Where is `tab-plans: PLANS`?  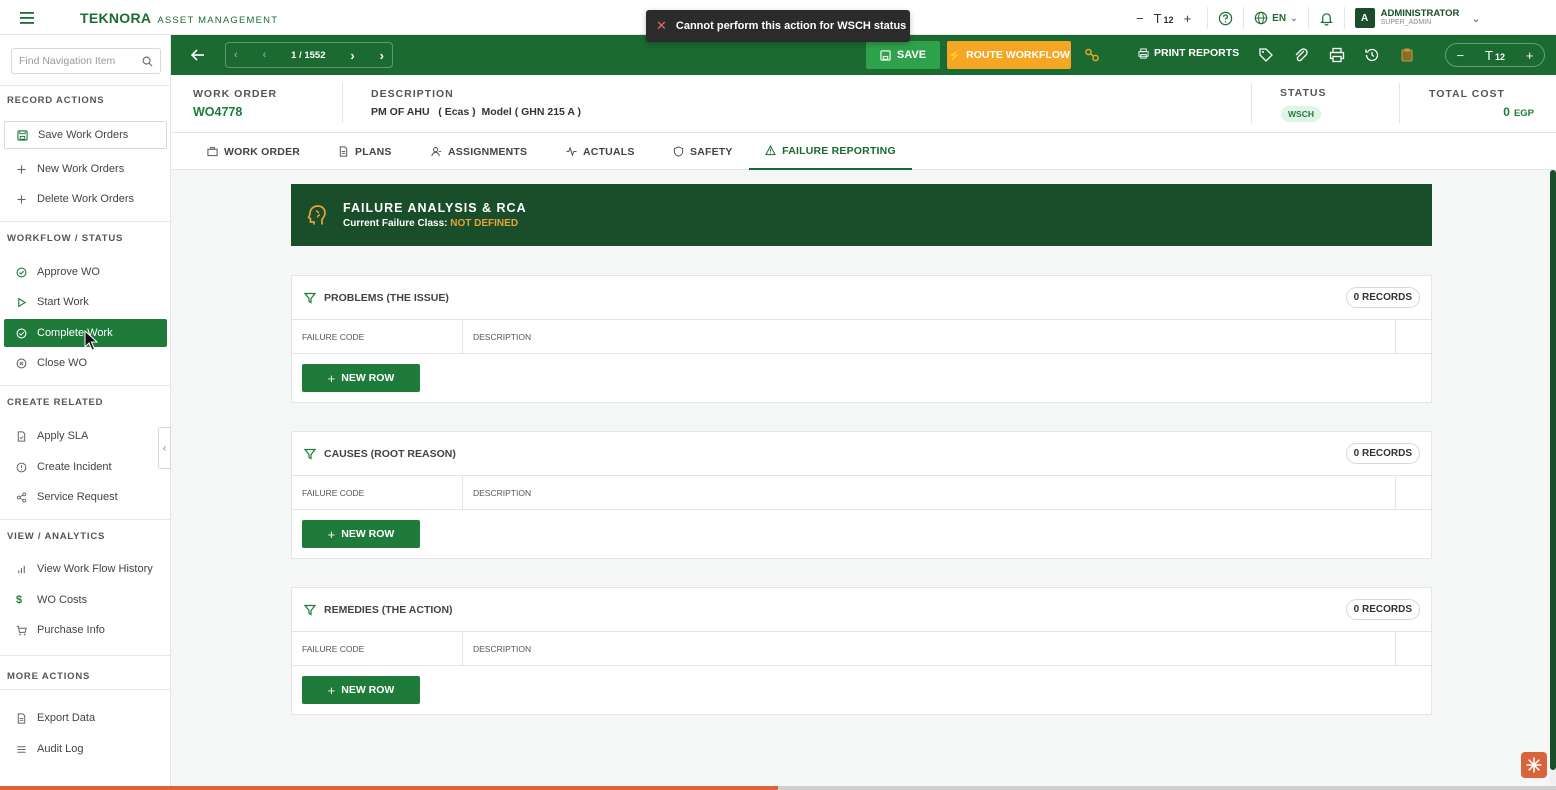 tab-plans: PLANS is located at coordinates (365, 151).